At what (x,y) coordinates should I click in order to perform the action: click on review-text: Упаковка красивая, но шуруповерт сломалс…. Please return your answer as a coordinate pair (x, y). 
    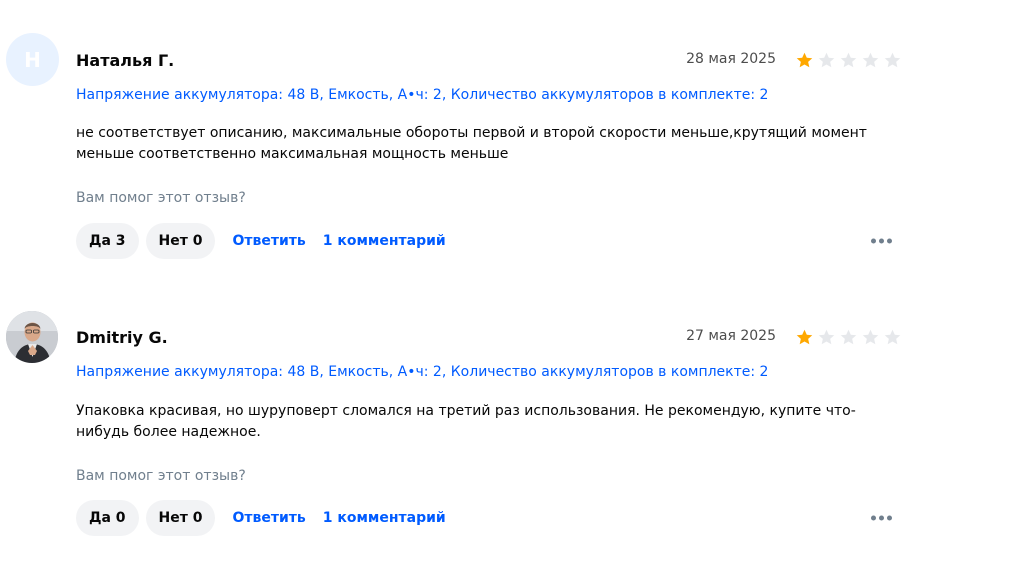
    Looking at the image, I should click on (466, 421).